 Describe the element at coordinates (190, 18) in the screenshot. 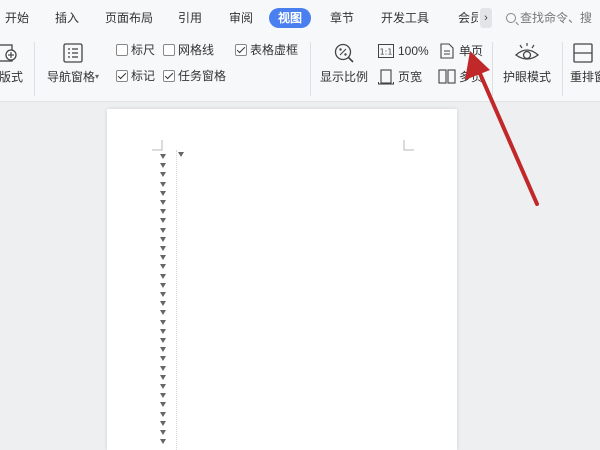

I see `tab-references: 引用` at that location.